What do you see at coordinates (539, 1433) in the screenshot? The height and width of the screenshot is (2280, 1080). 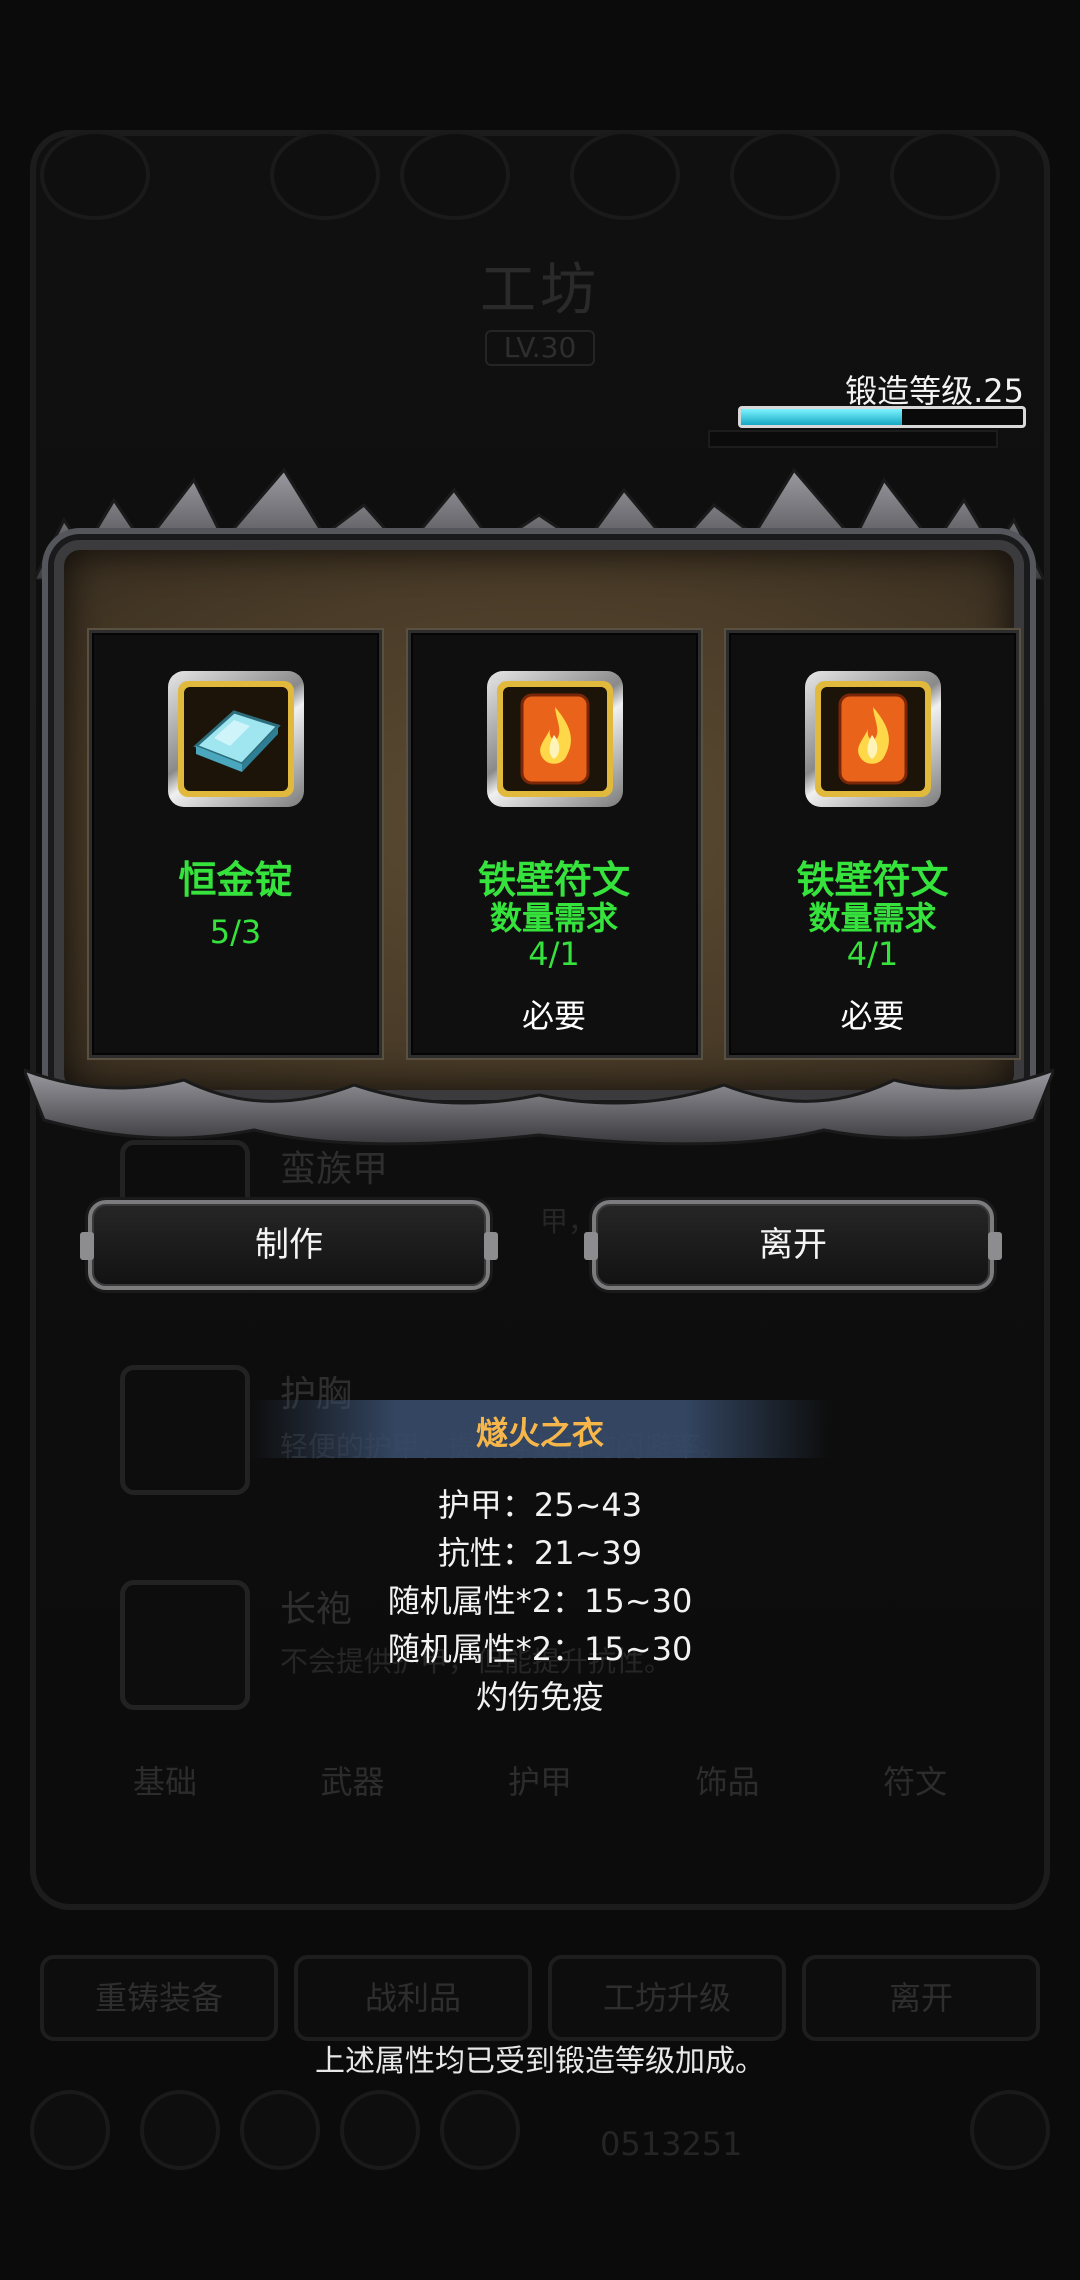 I see `tooltip-title: 燧火之衣` at bounding box center [539, 1433].